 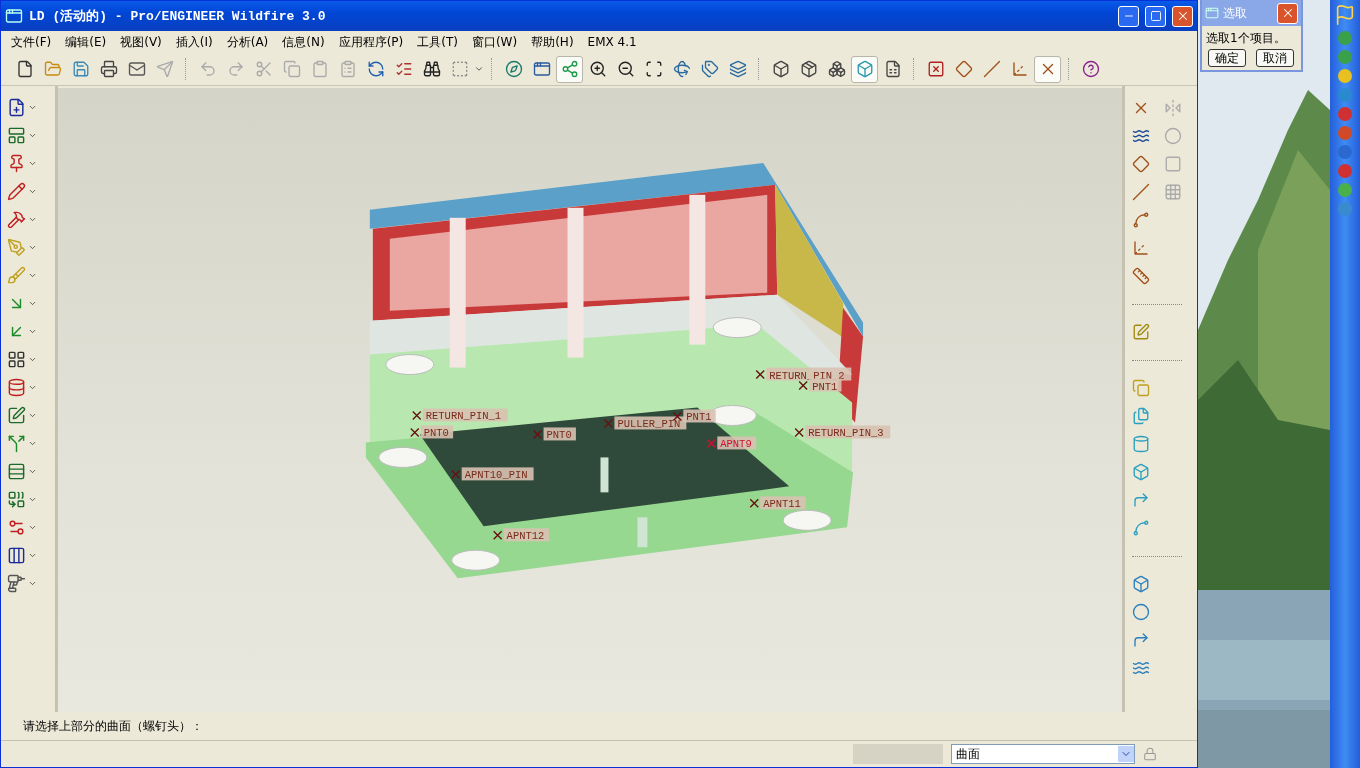 I want to click on menu-item: 应用程序(P), so click(x=371, y=42).